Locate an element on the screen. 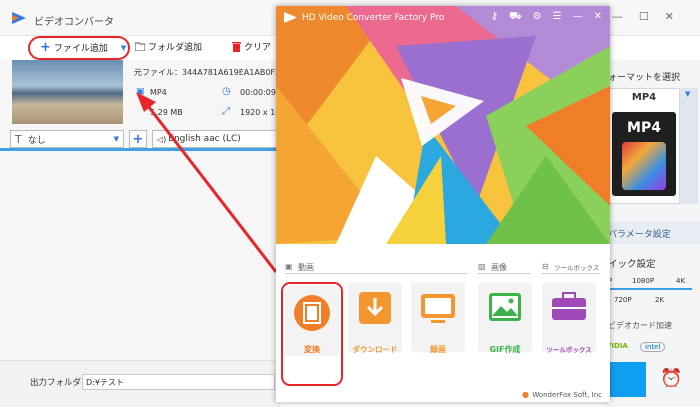 The width and height of the screenshot is (700, 407). screen-record-icon is located at coordinates (438, 308).